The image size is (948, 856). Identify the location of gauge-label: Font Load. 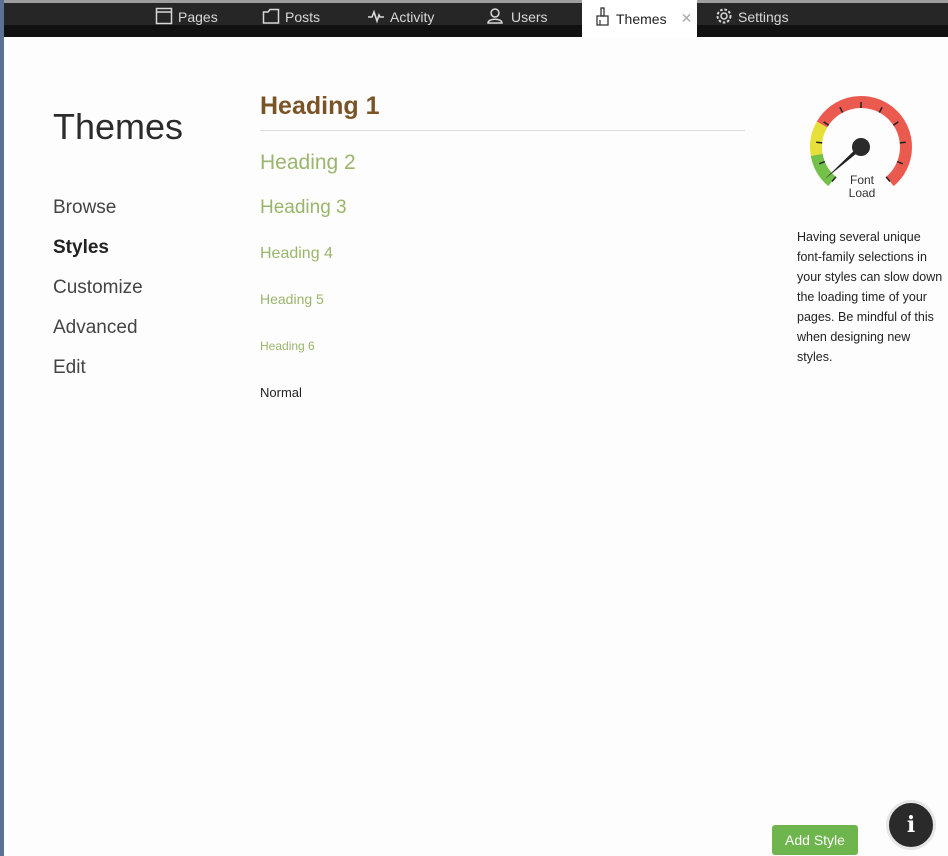
(862, 186).